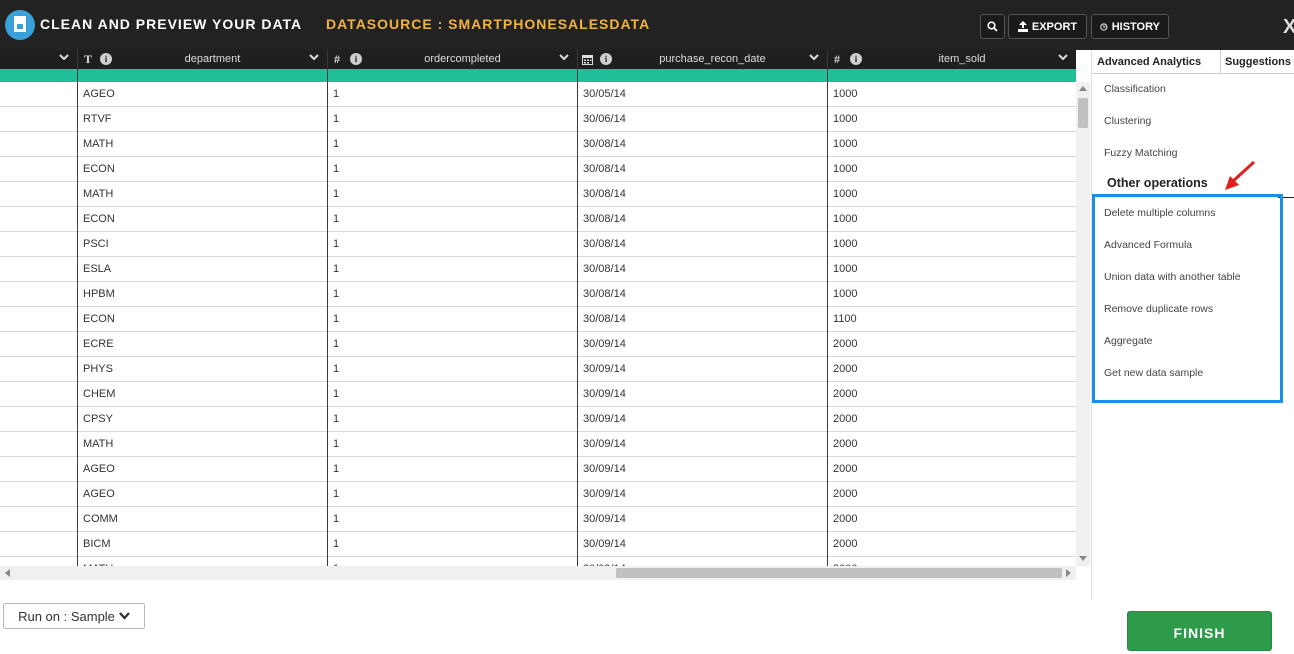 This screenshot has width=1294, height=654. What do you see at coordinates (1083, 113) in the screenshot?
I see `vertical-scroll-thumb` at bounding box center [1083, 113].